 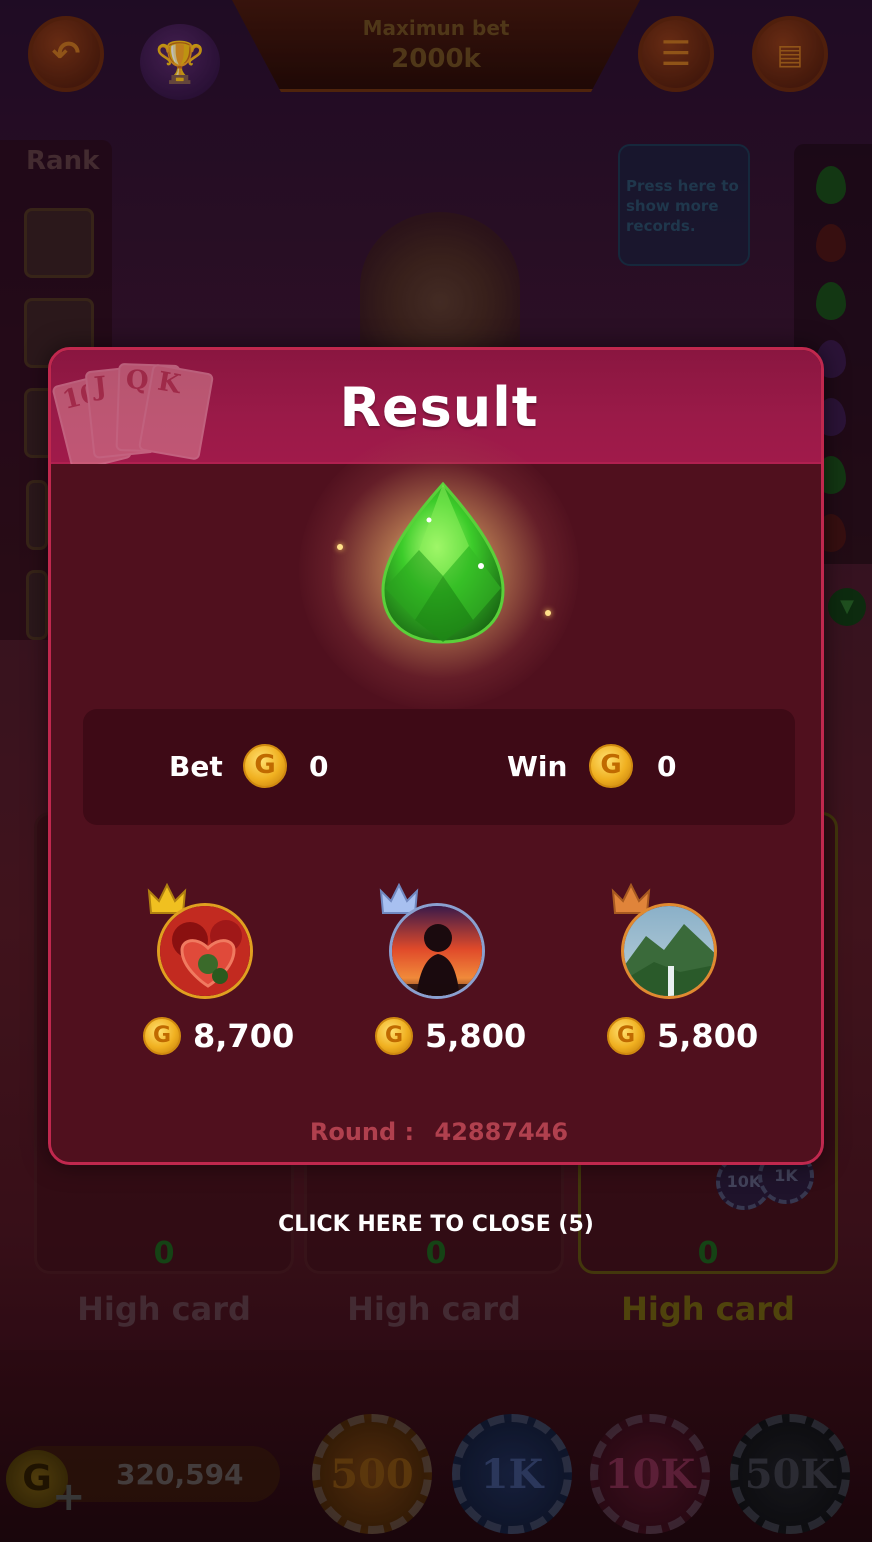 What do you see at coordinates (667, 766) in the screenshot?
I see `win-value: 0` at bounding box center [667, 766].